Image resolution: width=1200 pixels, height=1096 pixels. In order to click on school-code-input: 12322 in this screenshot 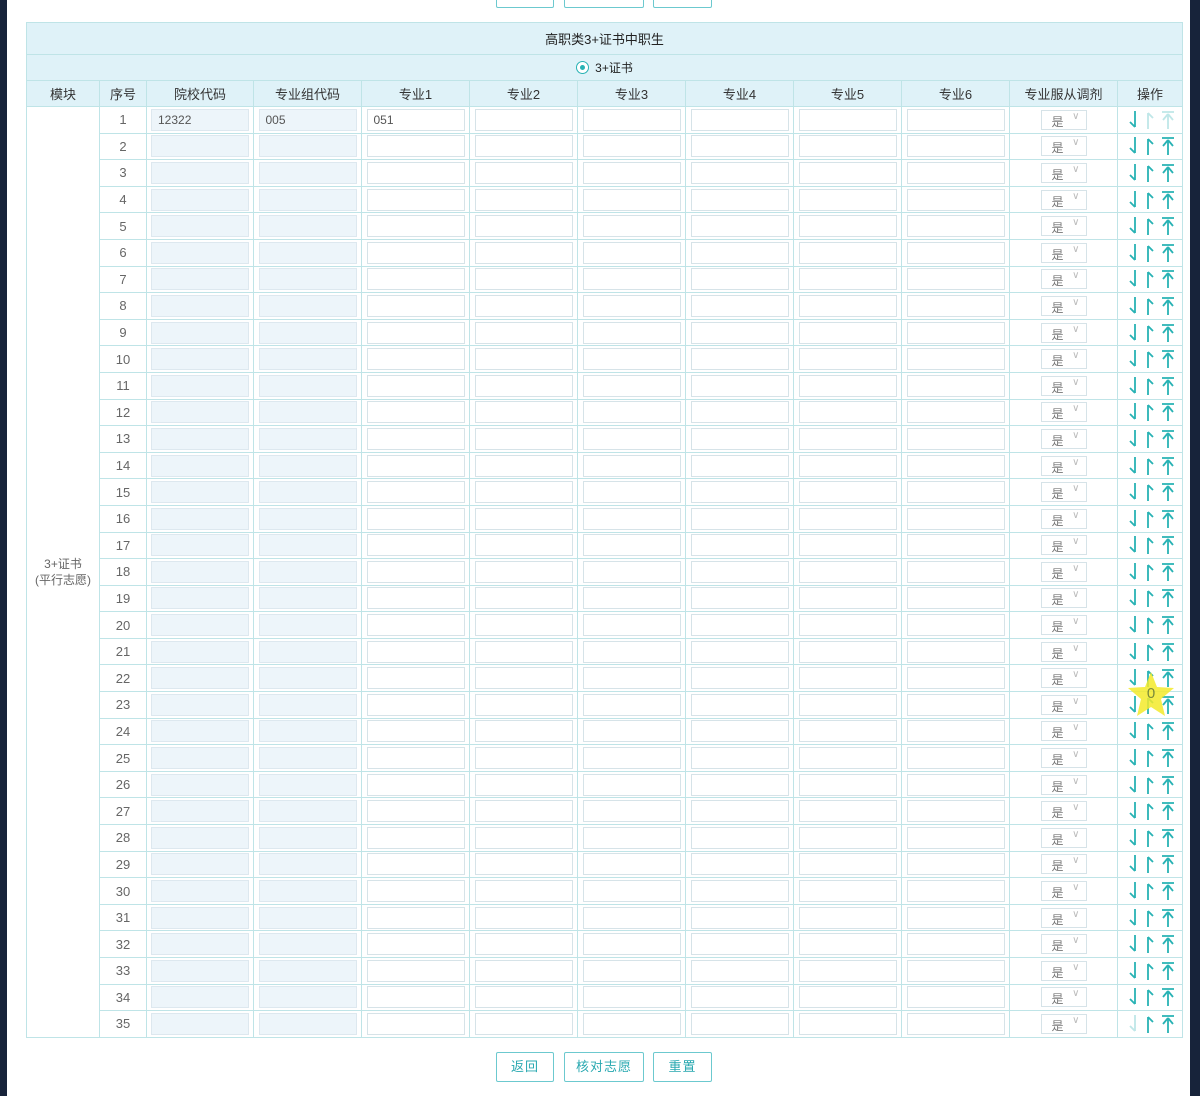, I will do `click(200, 119)`.